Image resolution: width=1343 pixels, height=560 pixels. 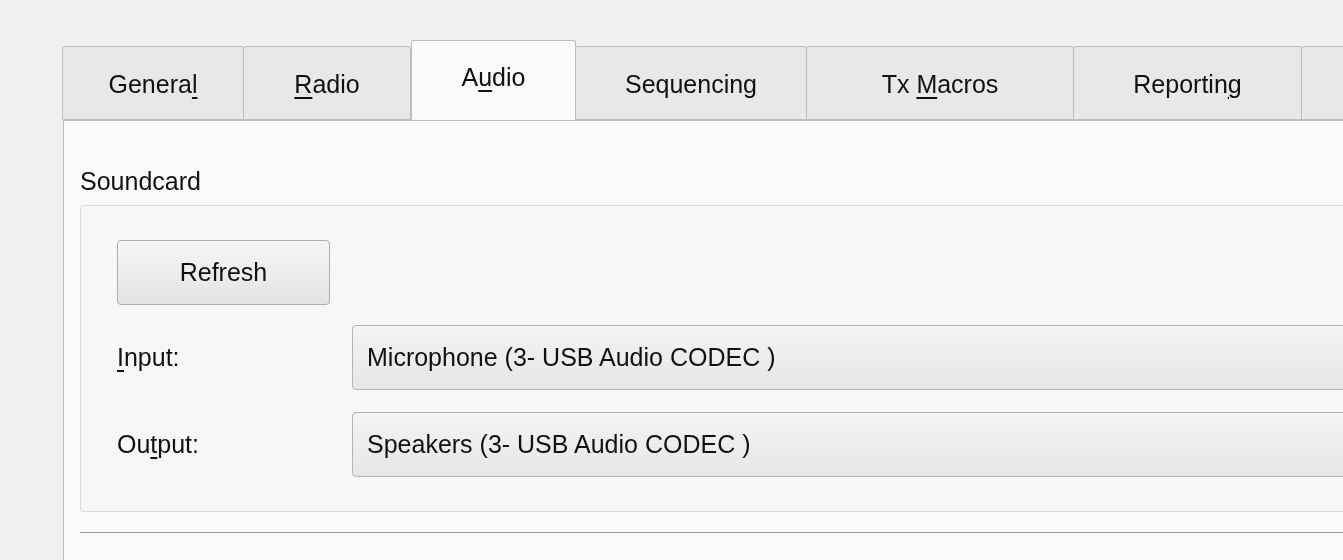 What do you see at coordinates (493, 80) in the screenshot?
I see `tab: Audio` at bounding box center [493, 80].